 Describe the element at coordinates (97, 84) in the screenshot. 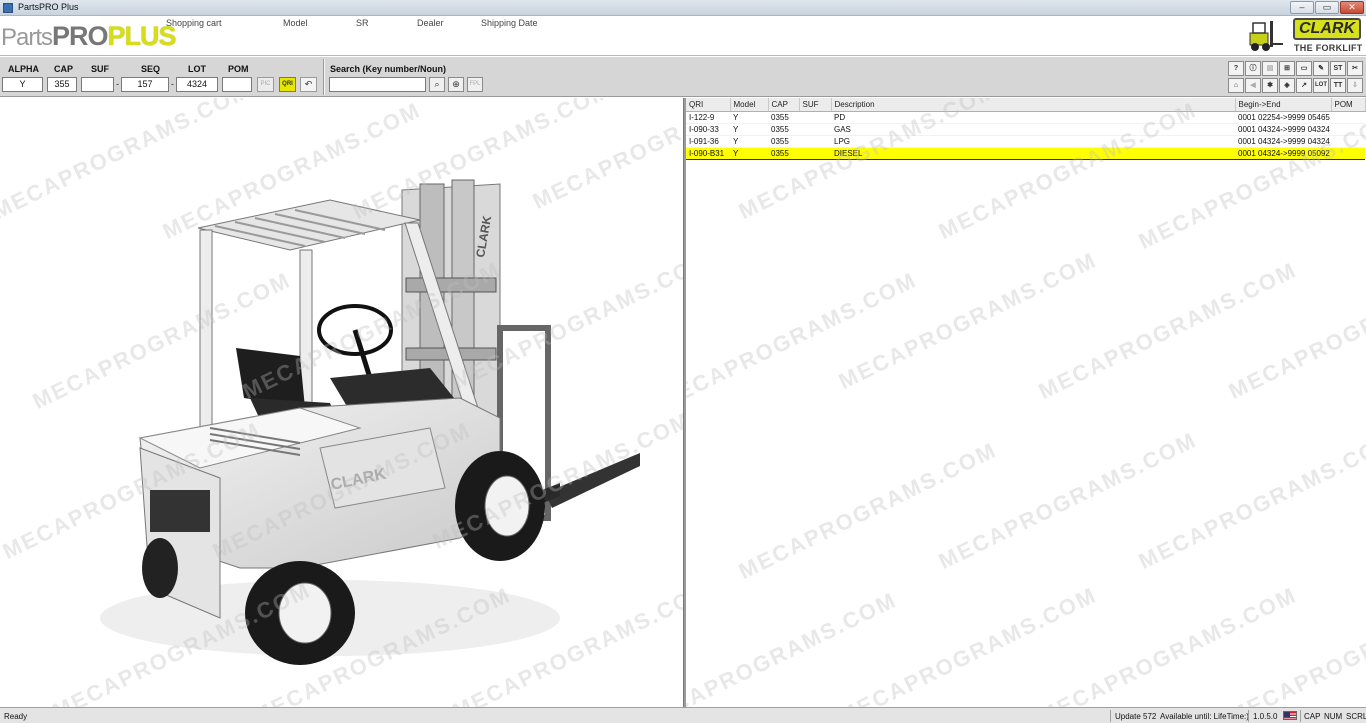

I see `suf-field` at that location.